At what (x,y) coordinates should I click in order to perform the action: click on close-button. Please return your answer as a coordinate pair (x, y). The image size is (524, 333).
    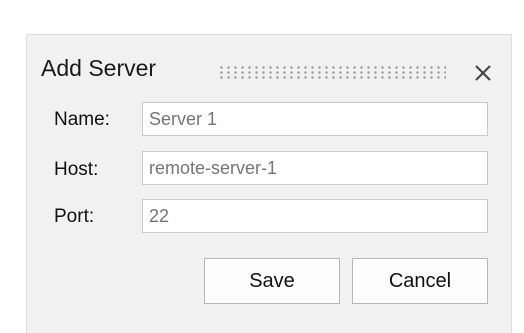
    Looking at the image, I should click on (483, 73).